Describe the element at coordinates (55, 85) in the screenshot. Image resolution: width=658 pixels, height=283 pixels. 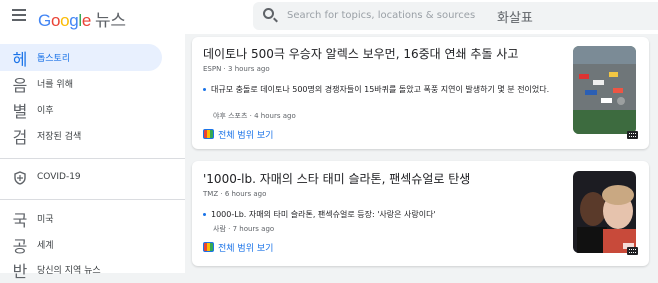
I see `sidebar-item-label: 너를 위해` at that location.